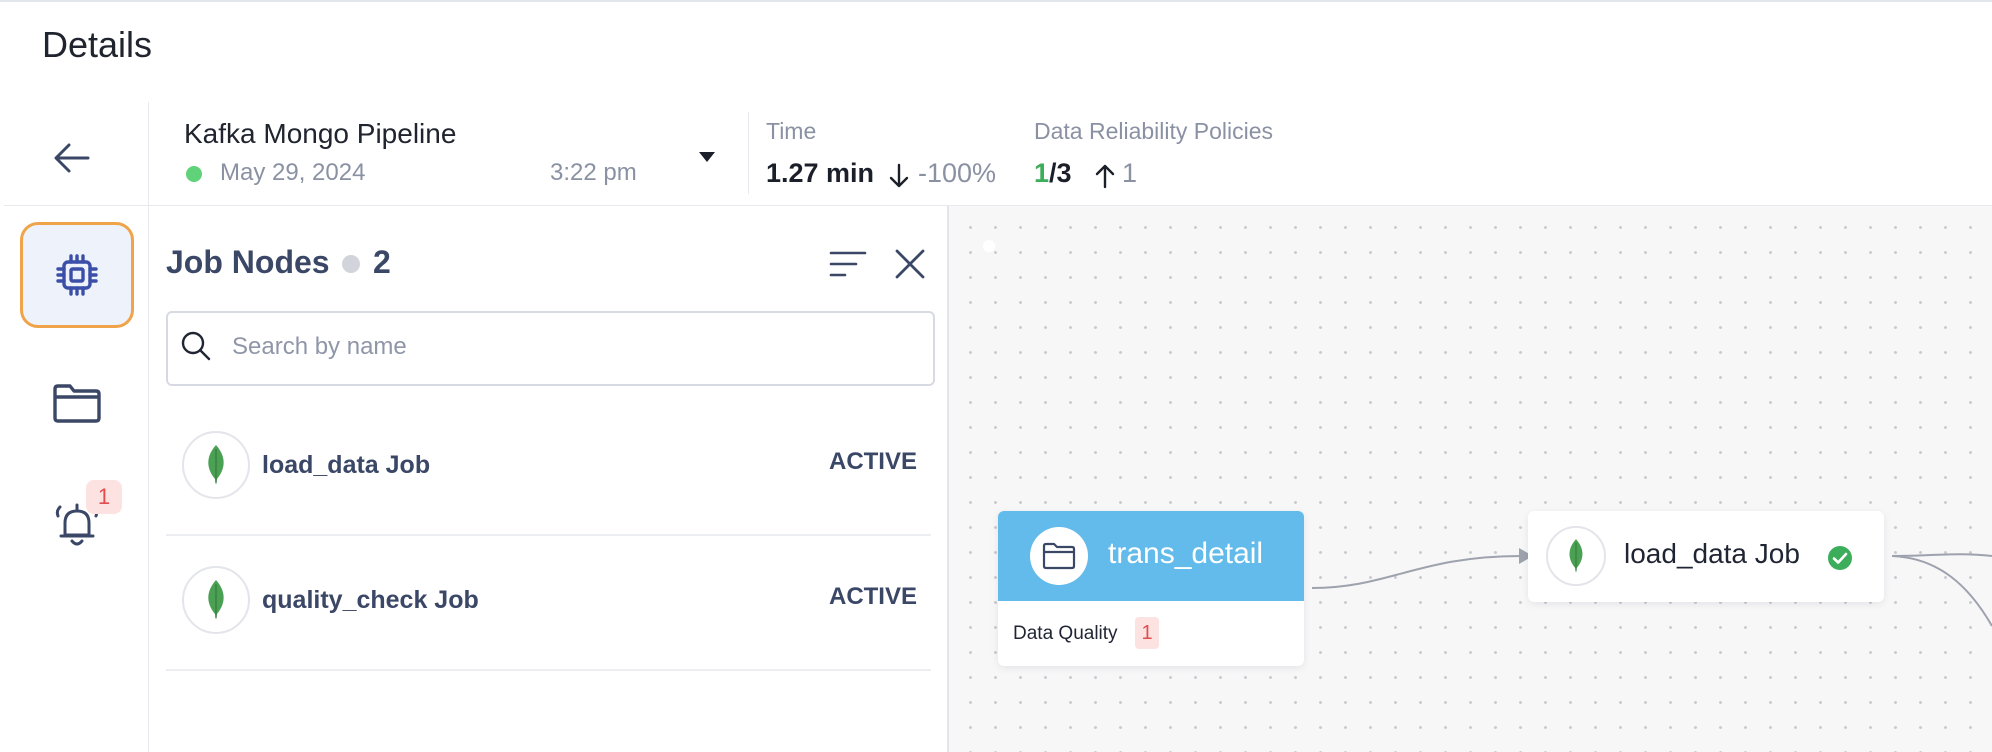 This screenshot has width=1992, height=752. What do you see at coordinates (1147, 633) in the screenshot?
I see `node-metric-badge: 1` at bounding box center [1147, 633].